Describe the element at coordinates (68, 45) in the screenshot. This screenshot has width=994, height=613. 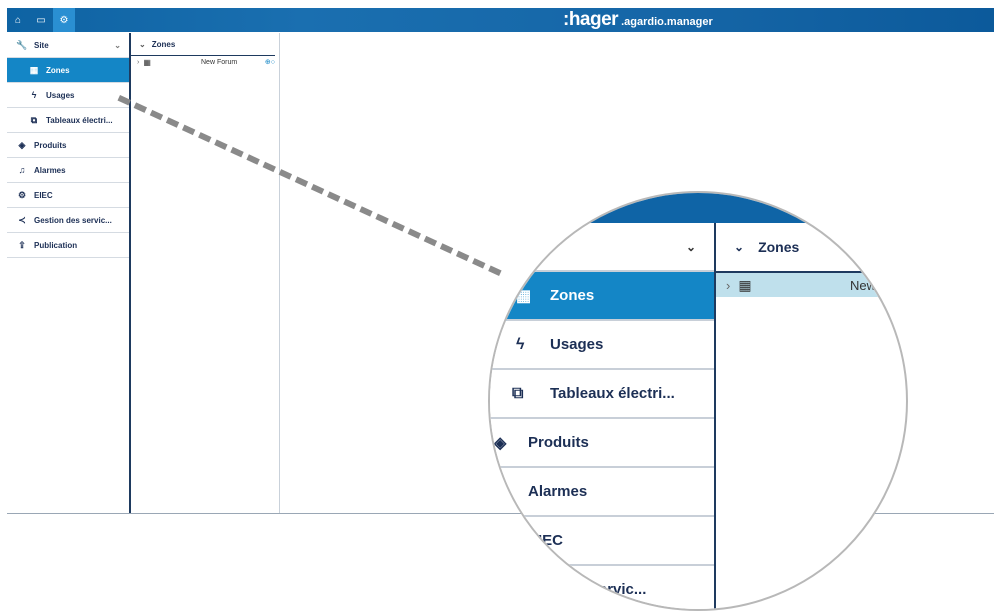
I see `sidebar-item-site: 🔧 Site ⌄` at that location.